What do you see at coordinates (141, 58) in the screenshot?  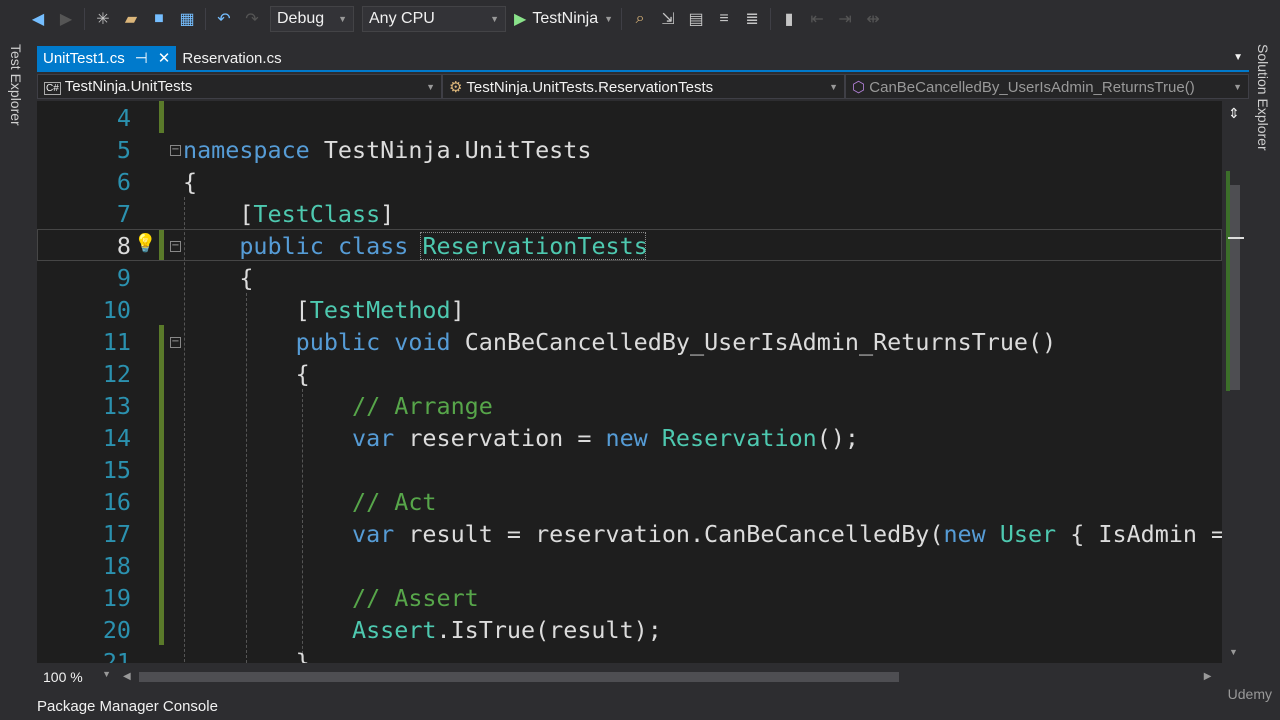 I see `pin-icon: ⊣` at bounding box center [141, 58].